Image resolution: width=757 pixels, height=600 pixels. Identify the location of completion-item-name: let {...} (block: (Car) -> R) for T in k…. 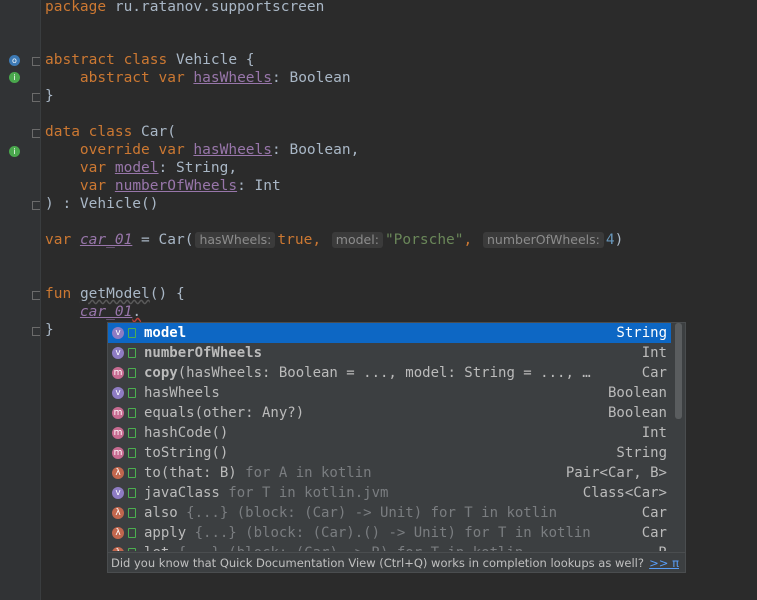
(333, 547).